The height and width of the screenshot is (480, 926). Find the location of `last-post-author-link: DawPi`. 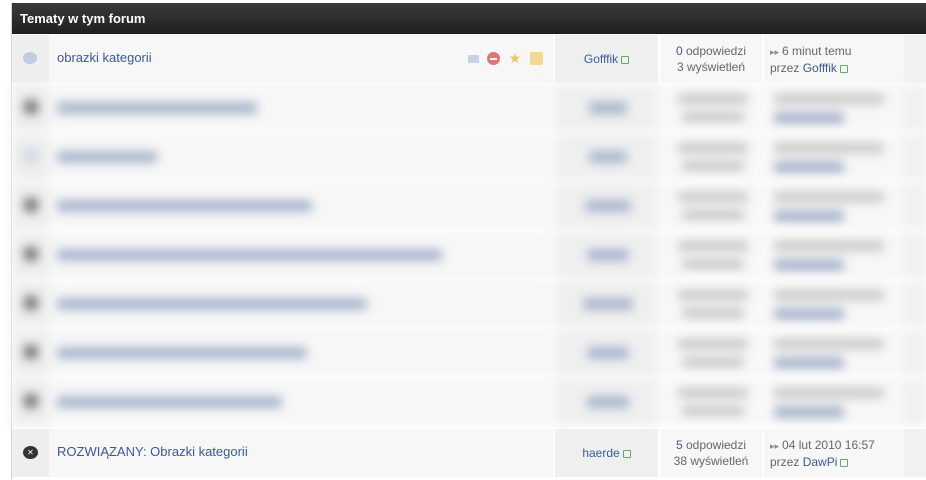

last-post-author-link: DawPi is located at coordinates (820, 462).